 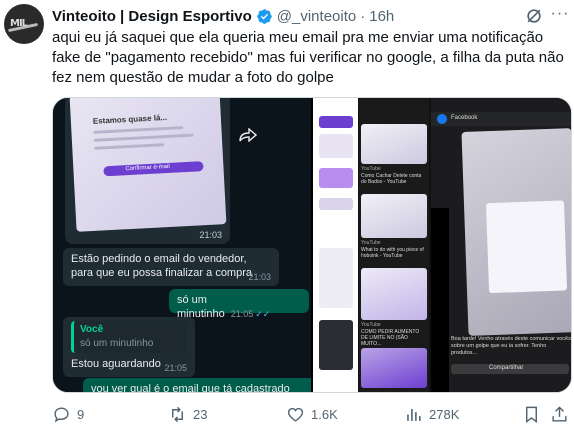 I want to click on tweet-actions: 9 23 1.6K 278K, so click(x=311, y=414).